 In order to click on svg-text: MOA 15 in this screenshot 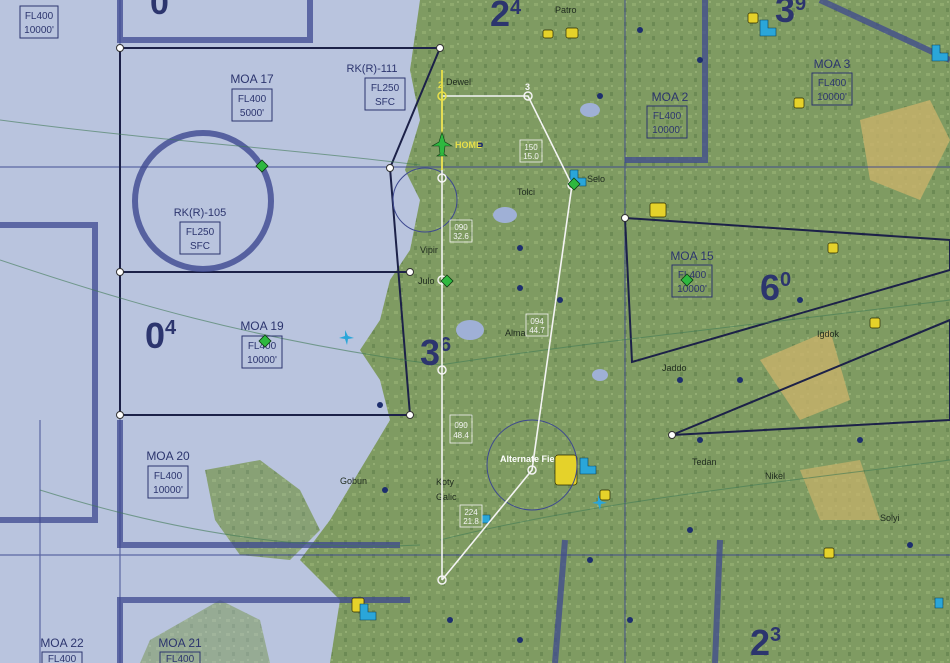, I will do `click(692, 256)`.